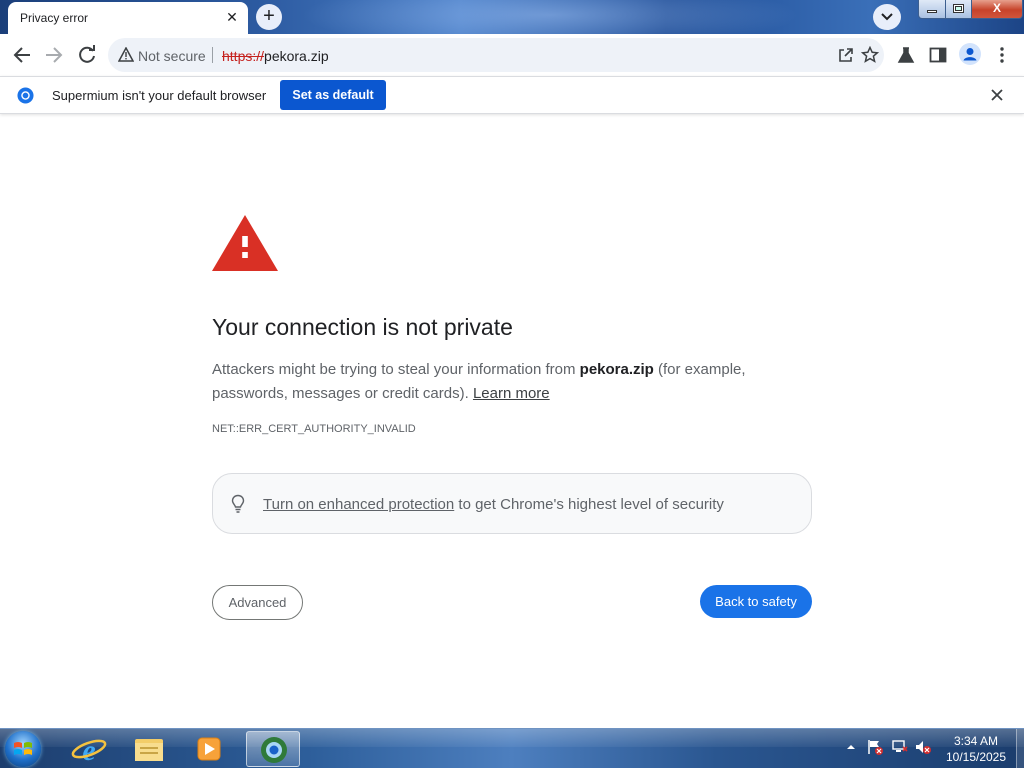 The image size is (1024, 768). I want to click on tab-privacy-error: Privacy error ✕, so click(128, 18).